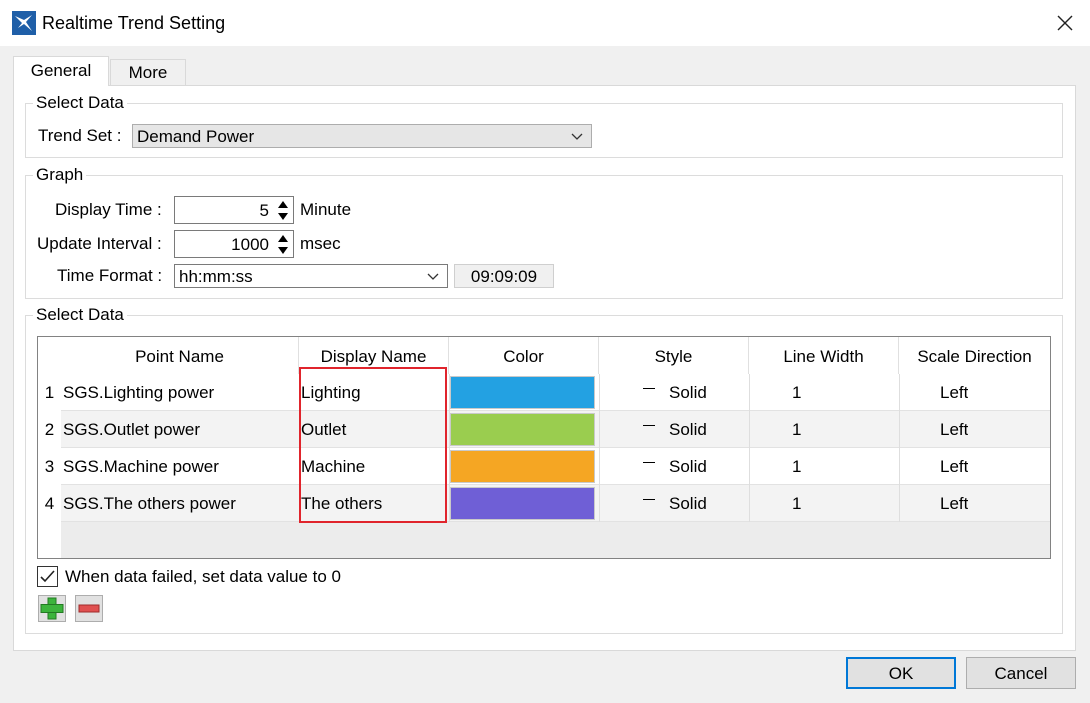 The width and height of the screenshot is (1090, 703). I want to click on cancel-button: Cancel, so click(1021, 673).